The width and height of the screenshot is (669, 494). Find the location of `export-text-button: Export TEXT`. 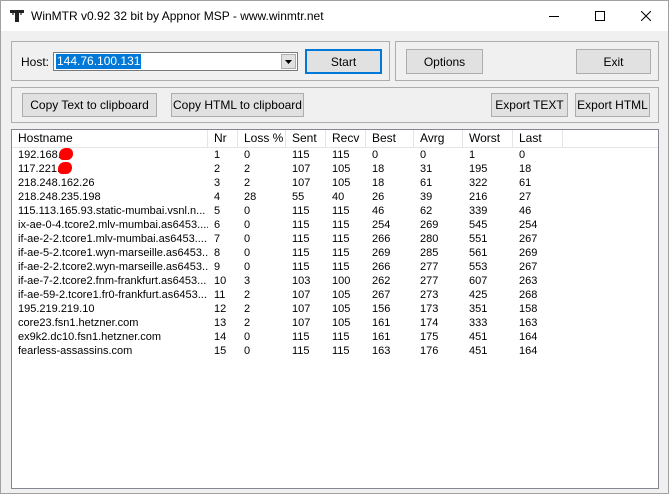

export-text-button: Export TEXT is located at coordinates (529, 105).